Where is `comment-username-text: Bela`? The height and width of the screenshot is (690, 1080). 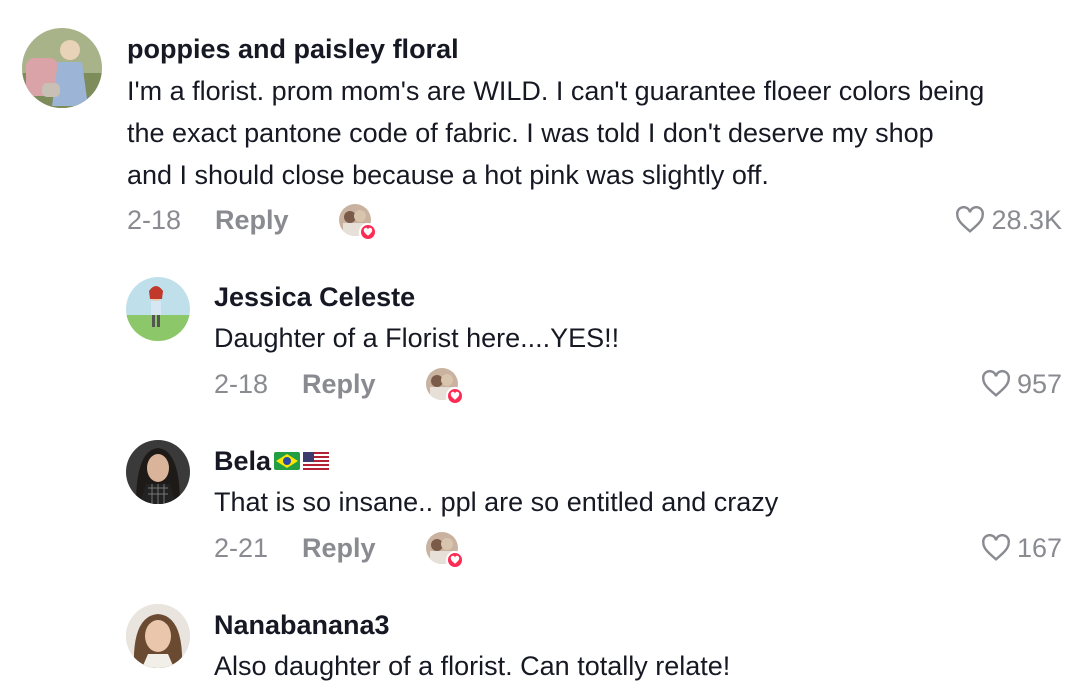 comment-username-text: Bela is located at coordinates (243, 461).